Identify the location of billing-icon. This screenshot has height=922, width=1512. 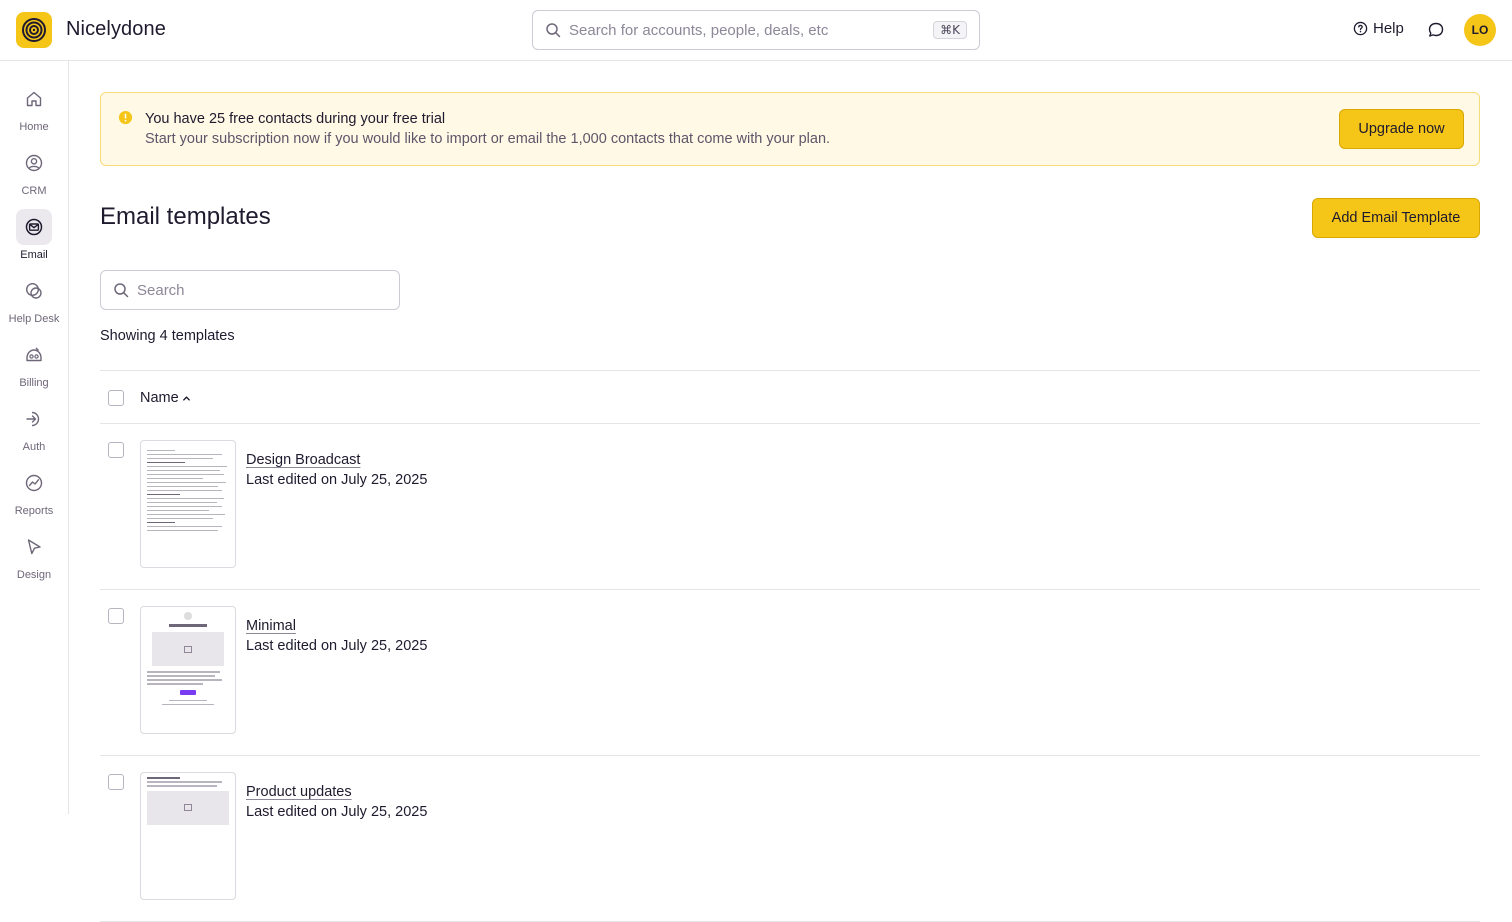
(34, 355).